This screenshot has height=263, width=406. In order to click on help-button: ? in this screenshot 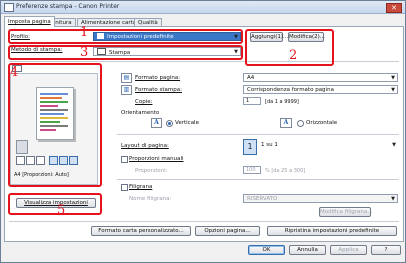, I will do `click(386, 250)`.